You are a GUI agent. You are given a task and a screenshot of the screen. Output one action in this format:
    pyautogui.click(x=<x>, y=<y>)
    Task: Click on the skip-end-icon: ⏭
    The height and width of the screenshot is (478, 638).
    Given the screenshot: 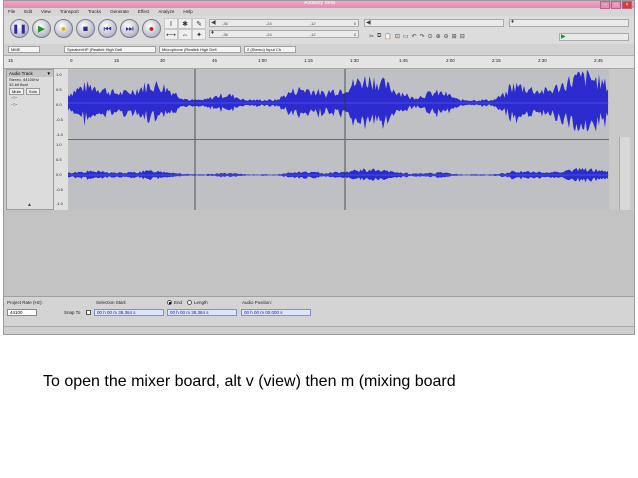 What is the action you would take?
    pyautogui.click(x=129, y=28)
    